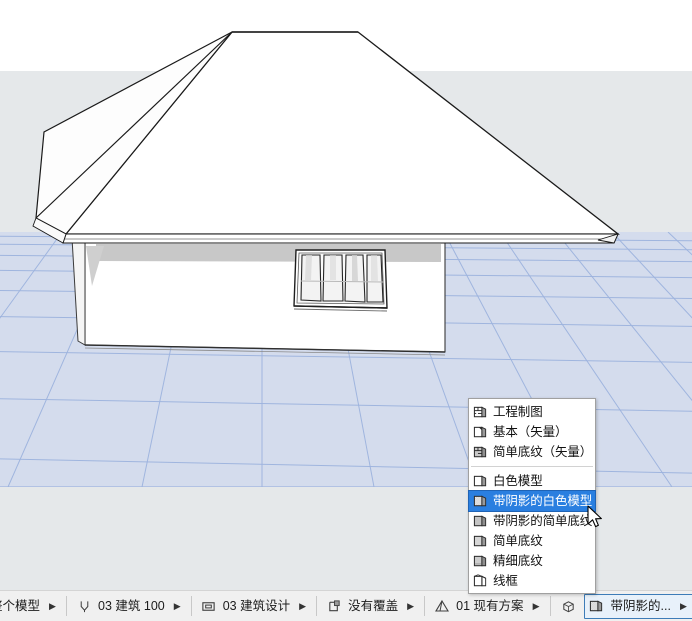  Describe the element at coordinates (518, 541) in the screenshot. I see `menu-item-label: 简单底纹` at that location.